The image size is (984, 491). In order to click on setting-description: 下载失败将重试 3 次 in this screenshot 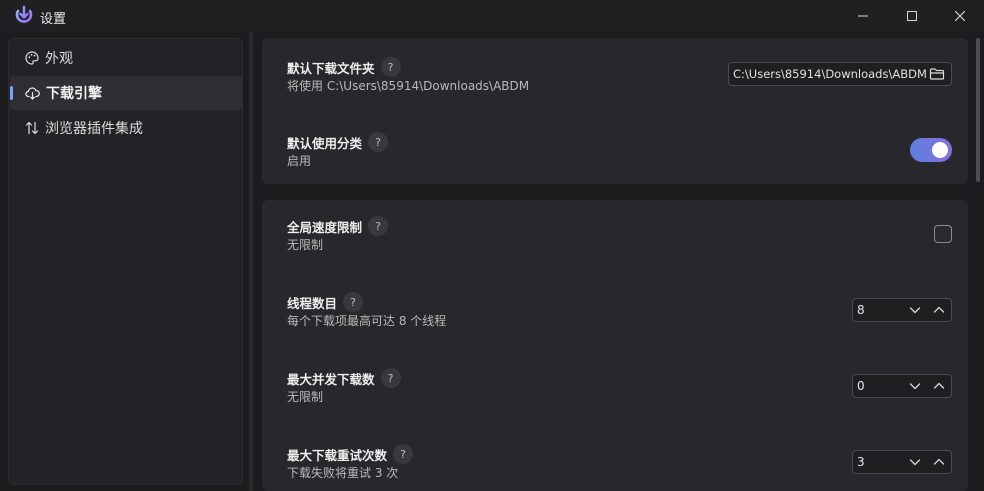, I will do `click(343, 473)`.